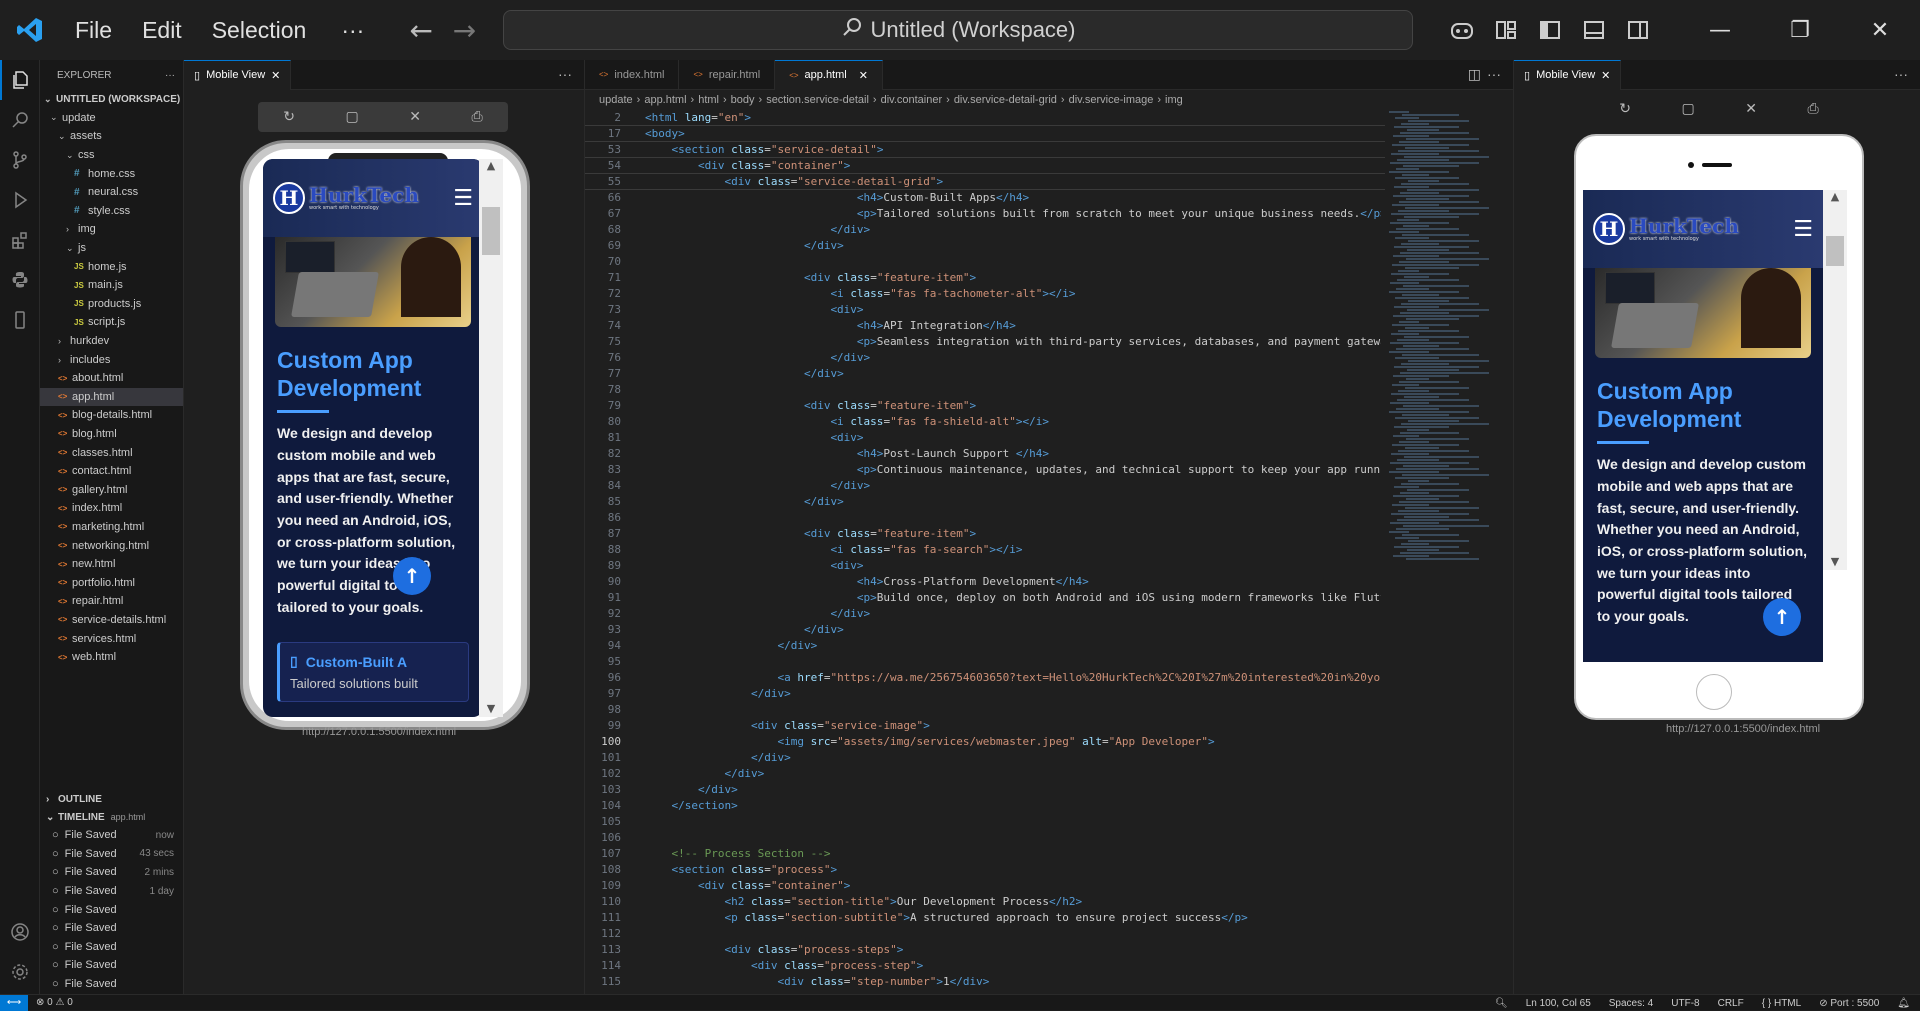 This screenshot has height=1011, width=1920. What do you see at coordinates (985, 406) in the screenshot?
I see `code-line: 79 <div class="feature-item">` at bounding box center [985, 406].